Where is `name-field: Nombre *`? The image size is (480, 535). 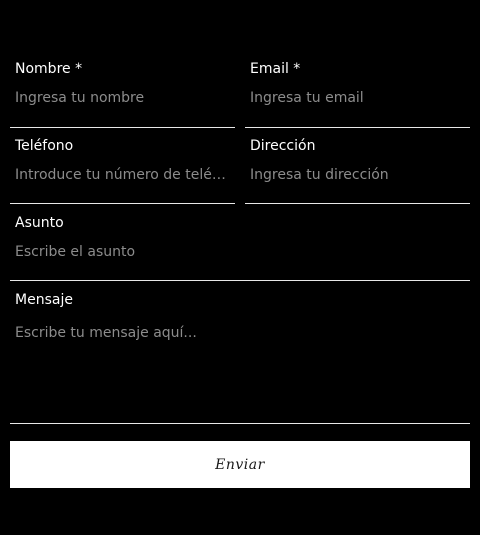 name-field: Nombre * is located at coordinates (122, 94).